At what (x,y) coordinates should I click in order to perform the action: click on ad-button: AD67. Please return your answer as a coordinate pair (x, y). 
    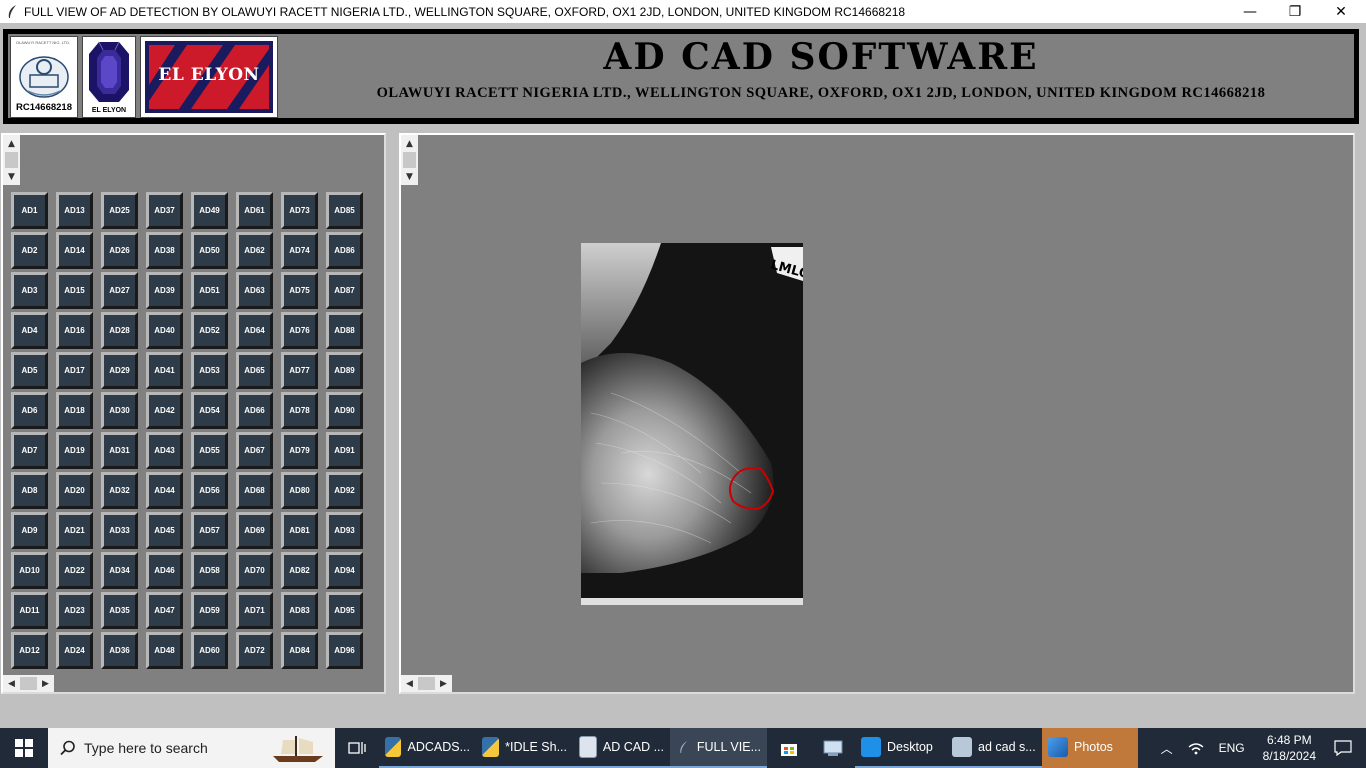
    Looking at the image, I should click on (254, 450).